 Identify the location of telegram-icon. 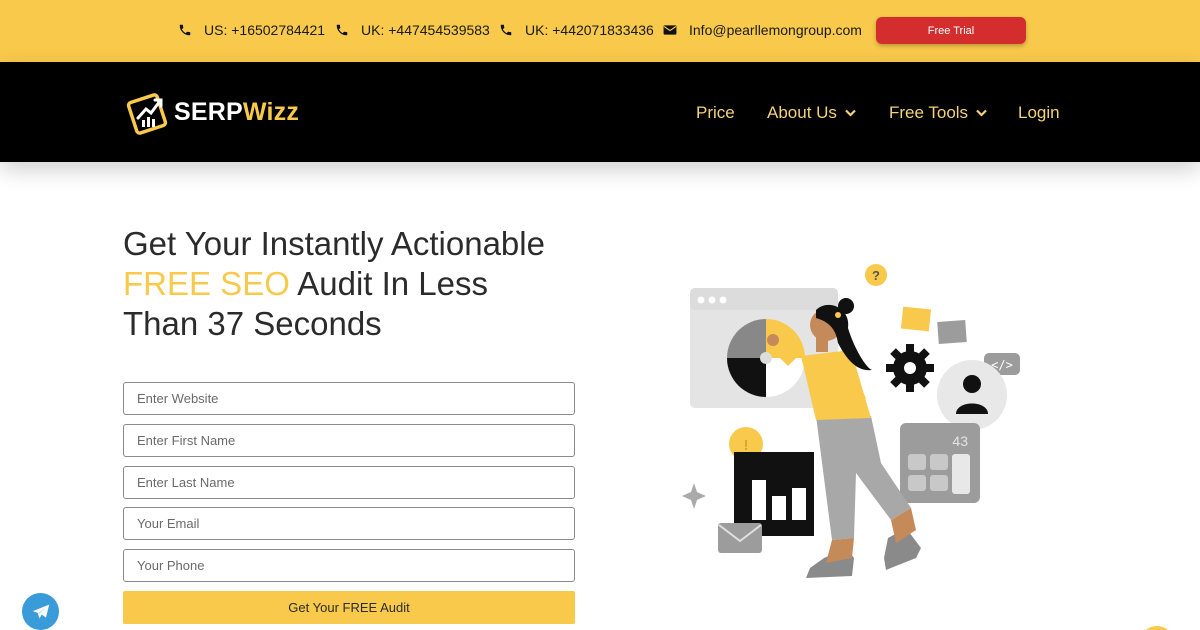
(40, 611).